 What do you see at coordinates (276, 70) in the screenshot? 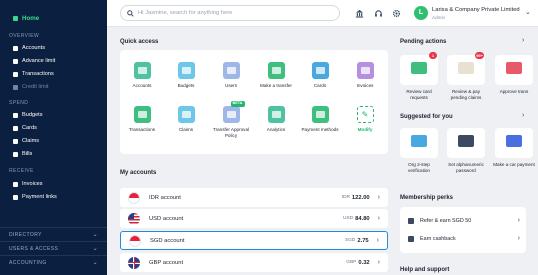
I see `transfer-icon` at bounding box center [276, 70].